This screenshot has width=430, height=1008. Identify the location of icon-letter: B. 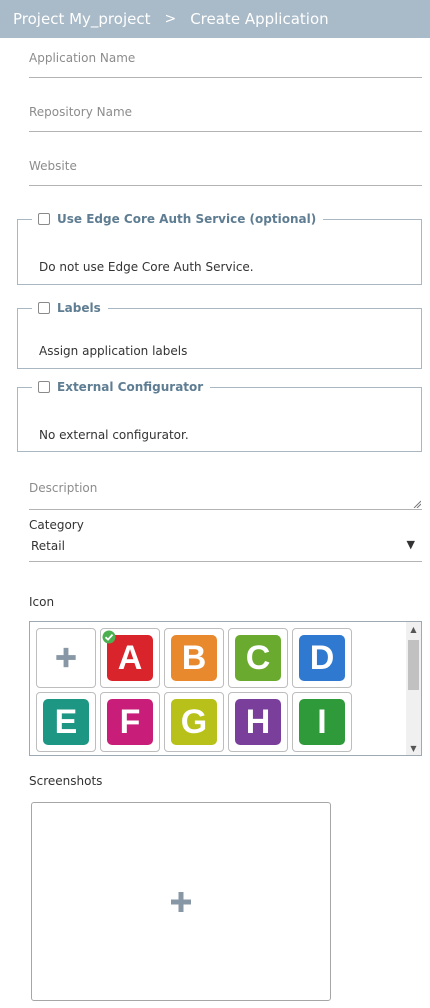
(194, 658).